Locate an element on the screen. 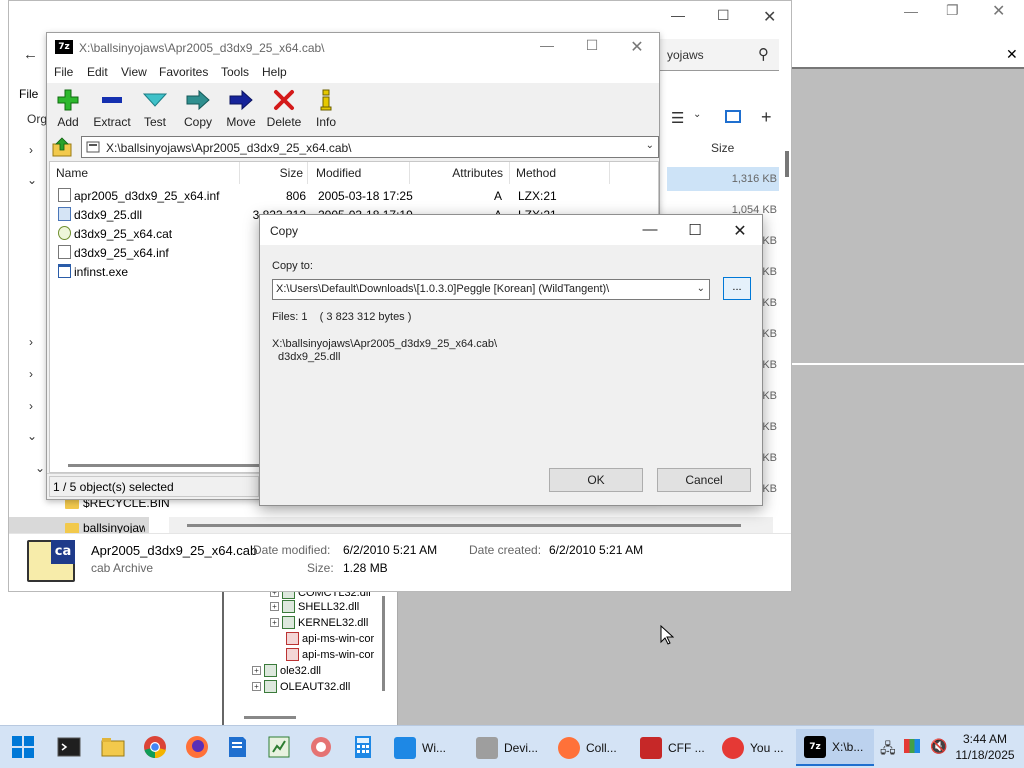 The image size is (1024, 768). tree-item: + SHELL32.dll is located at coordinates (314, 606).